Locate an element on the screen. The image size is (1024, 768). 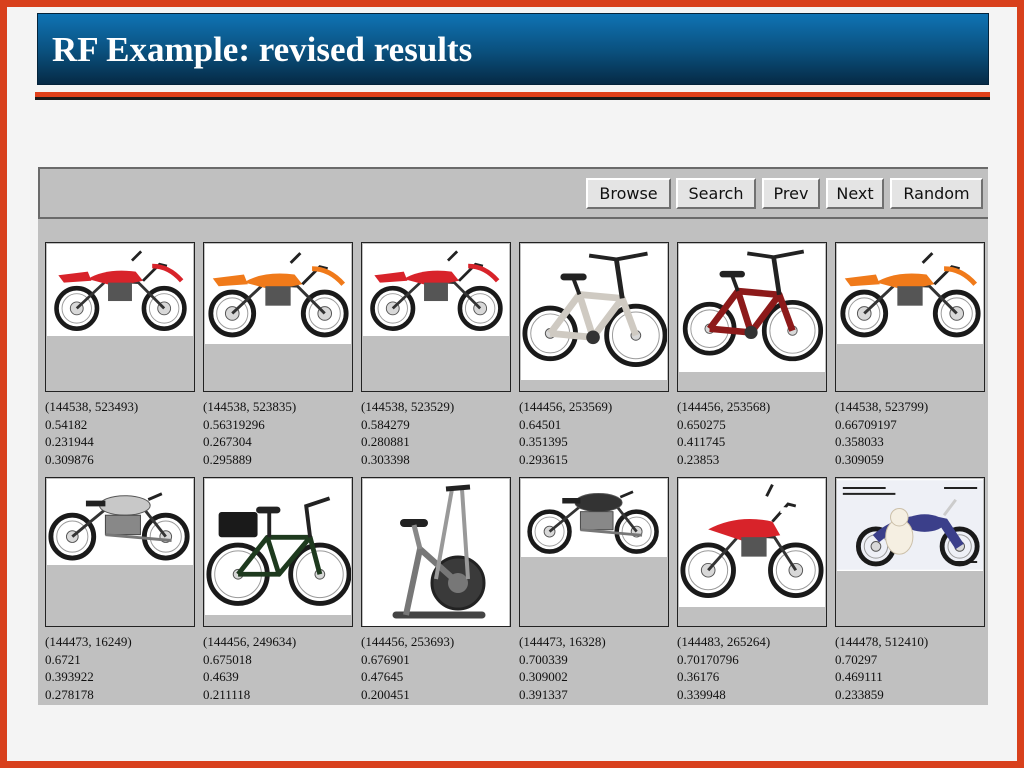
result-score-v2: 0.411745 is located at coordinates (701, 441).